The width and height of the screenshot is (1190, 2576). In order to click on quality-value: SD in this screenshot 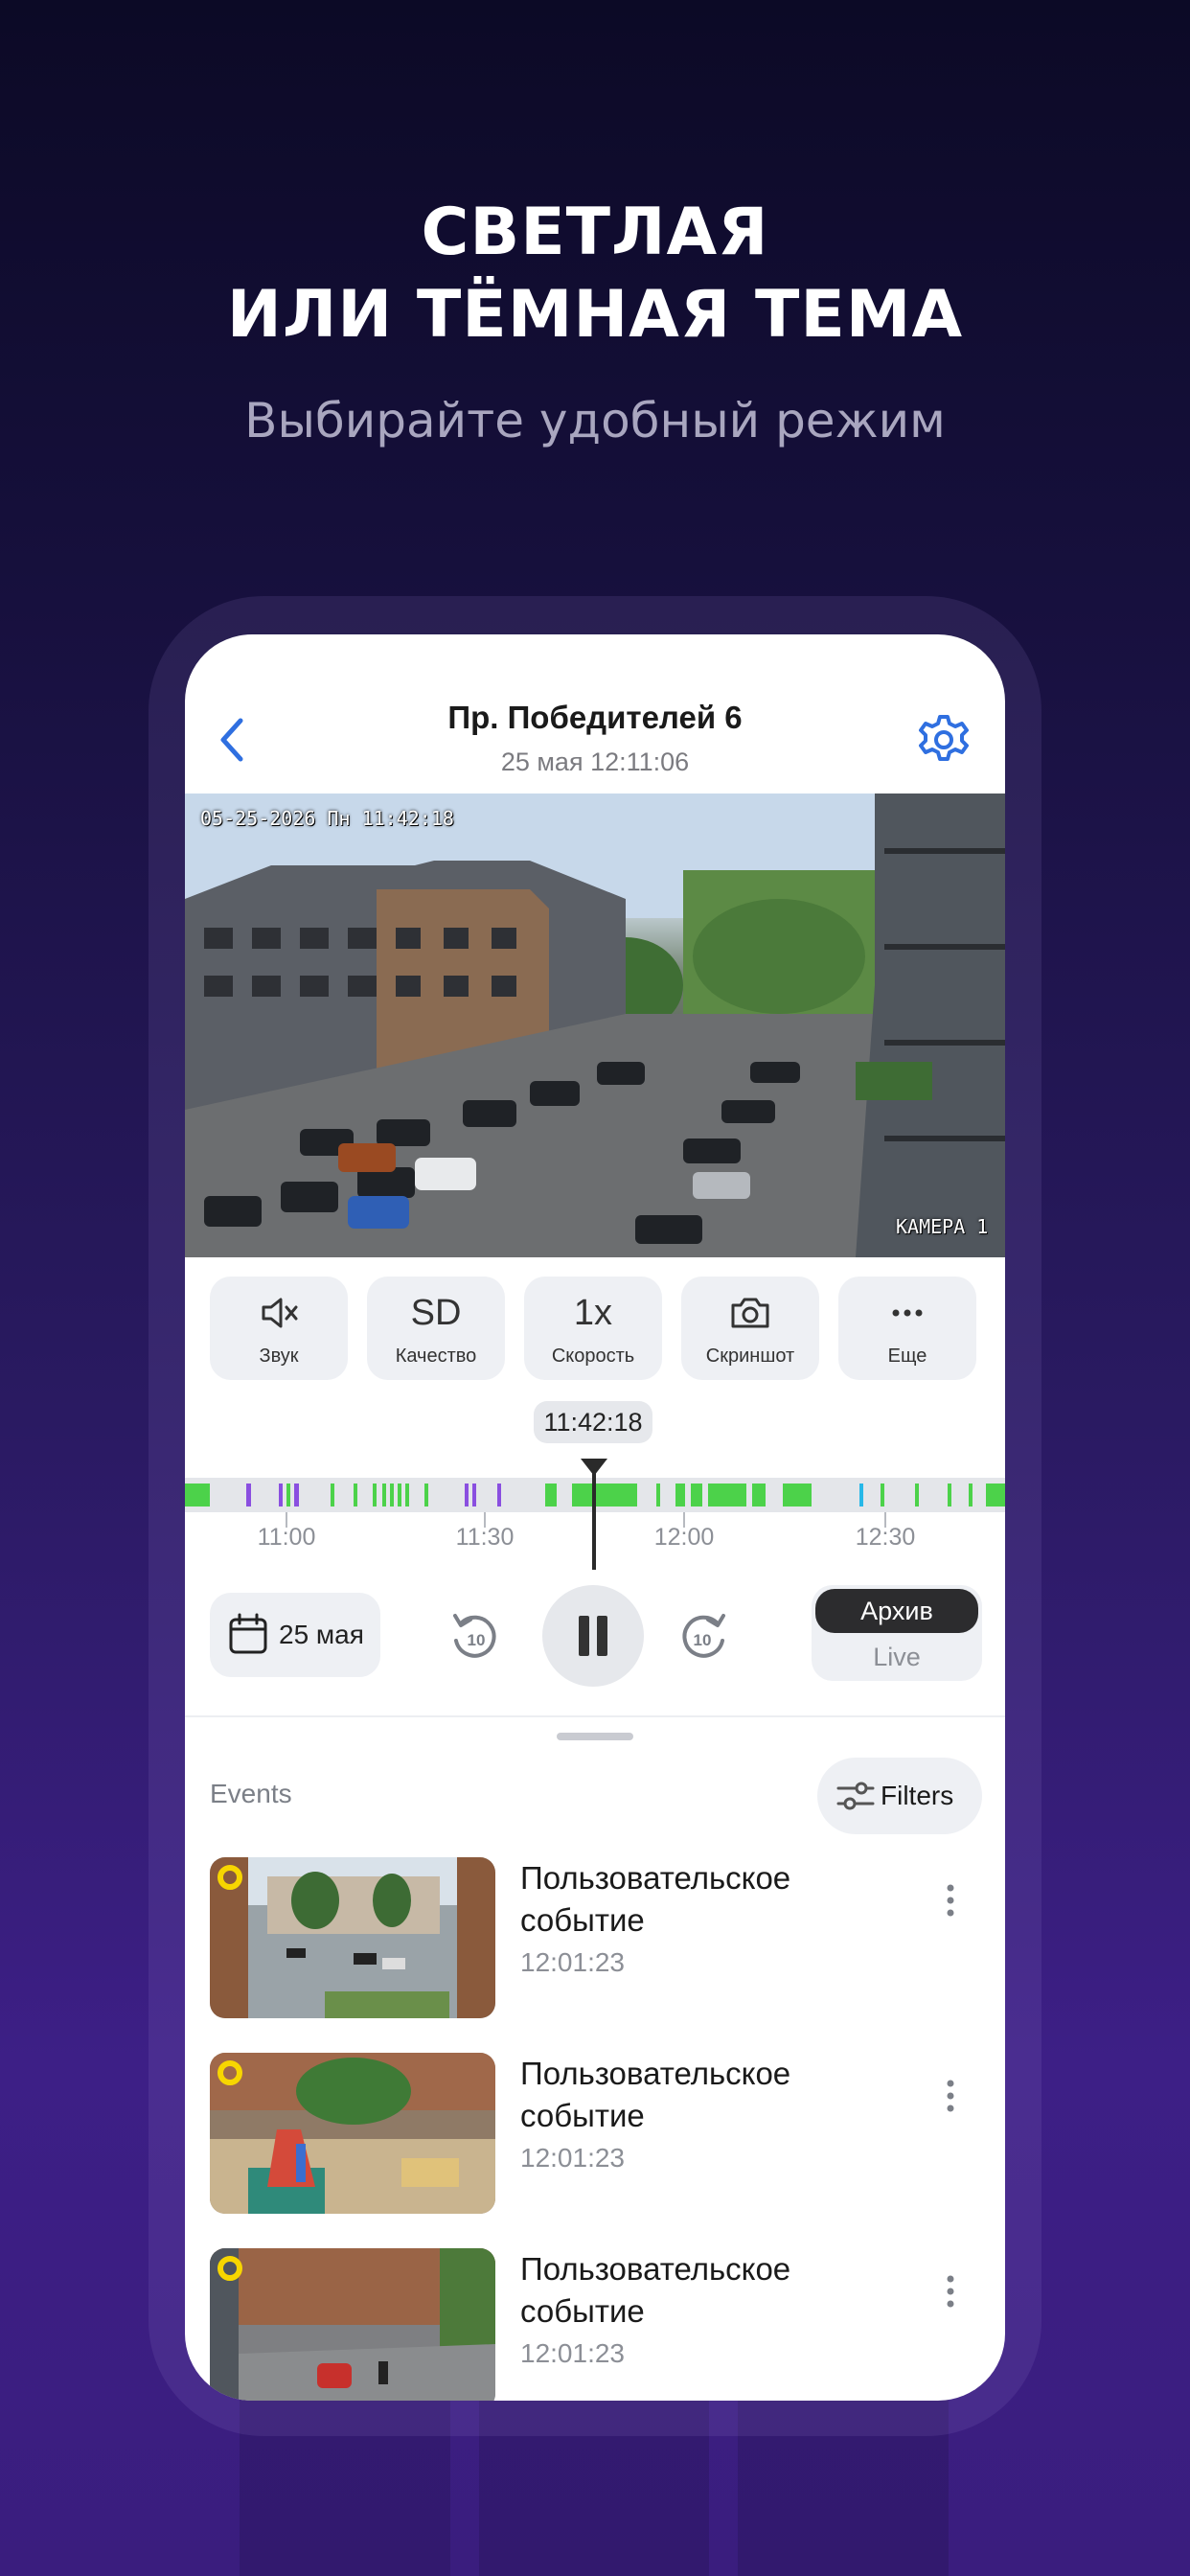, I will do `click(436, 1313)`.